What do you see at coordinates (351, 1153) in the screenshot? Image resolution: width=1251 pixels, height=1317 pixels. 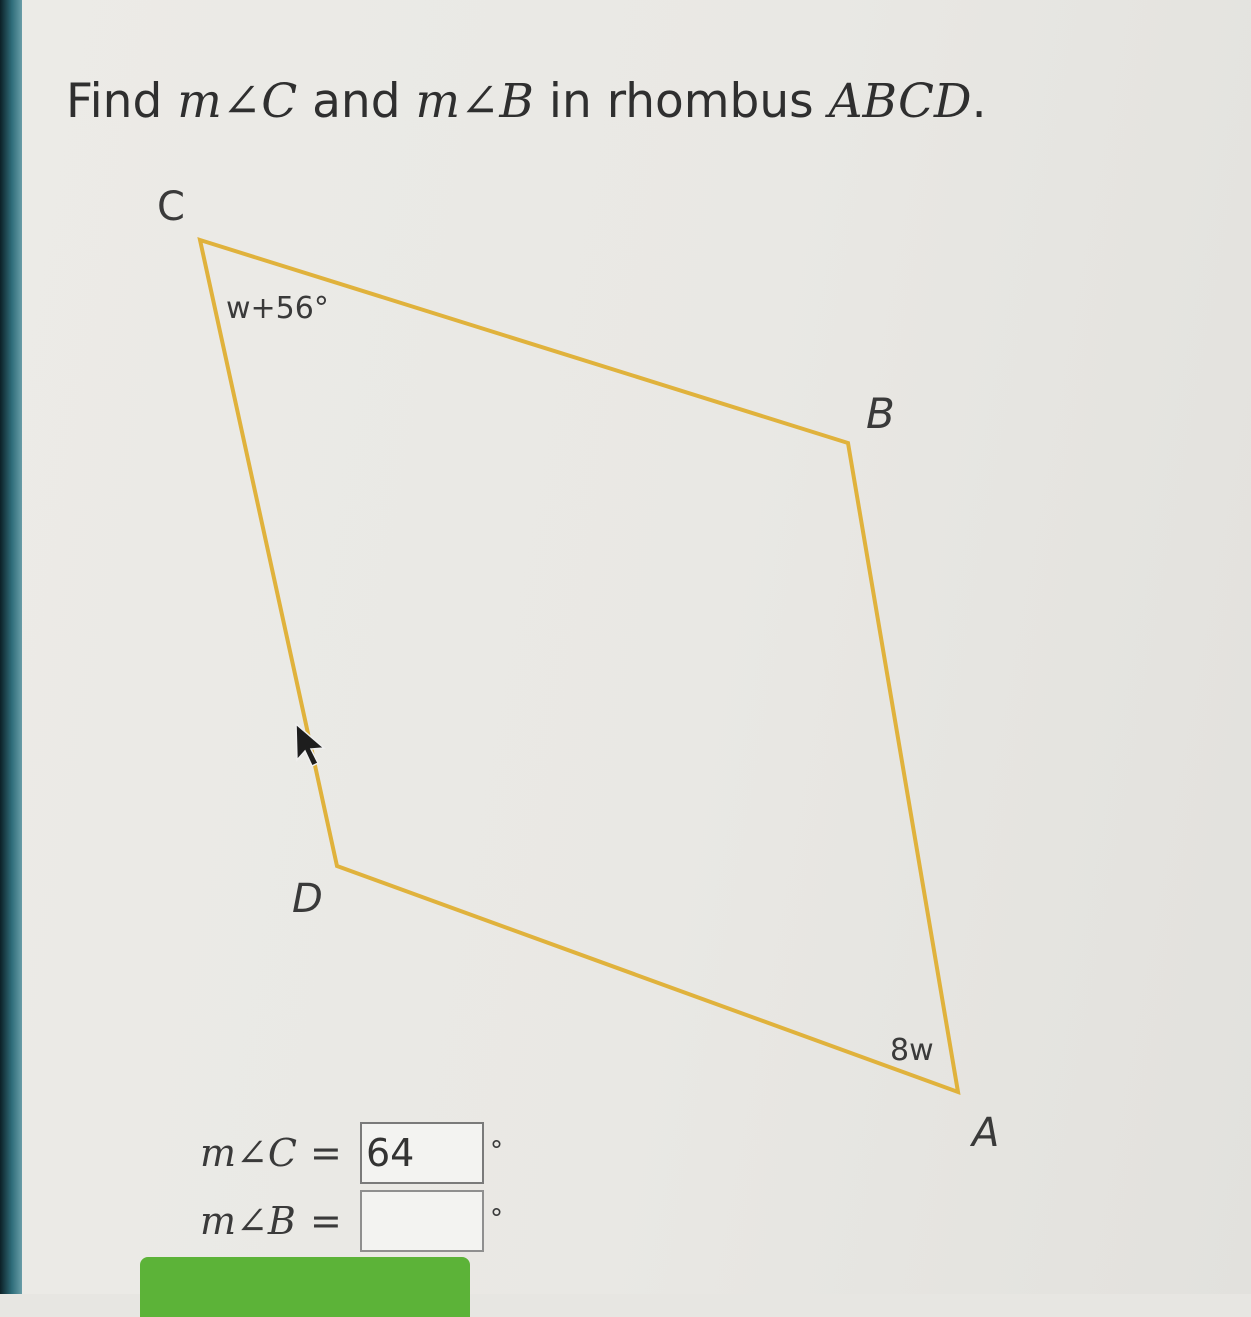 I see `answer-row-angle-c: m∠C = °` at bounding box center [351, 1153].